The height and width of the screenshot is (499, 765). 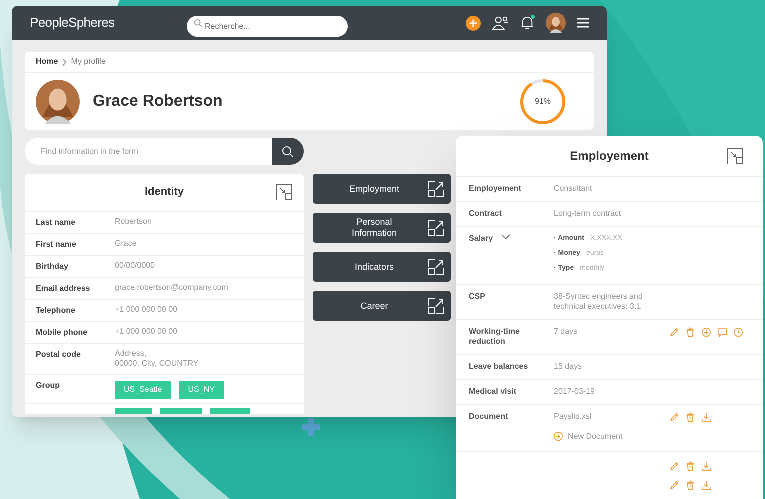 I want to click on field-label: First name, so click(x=57, y=244).